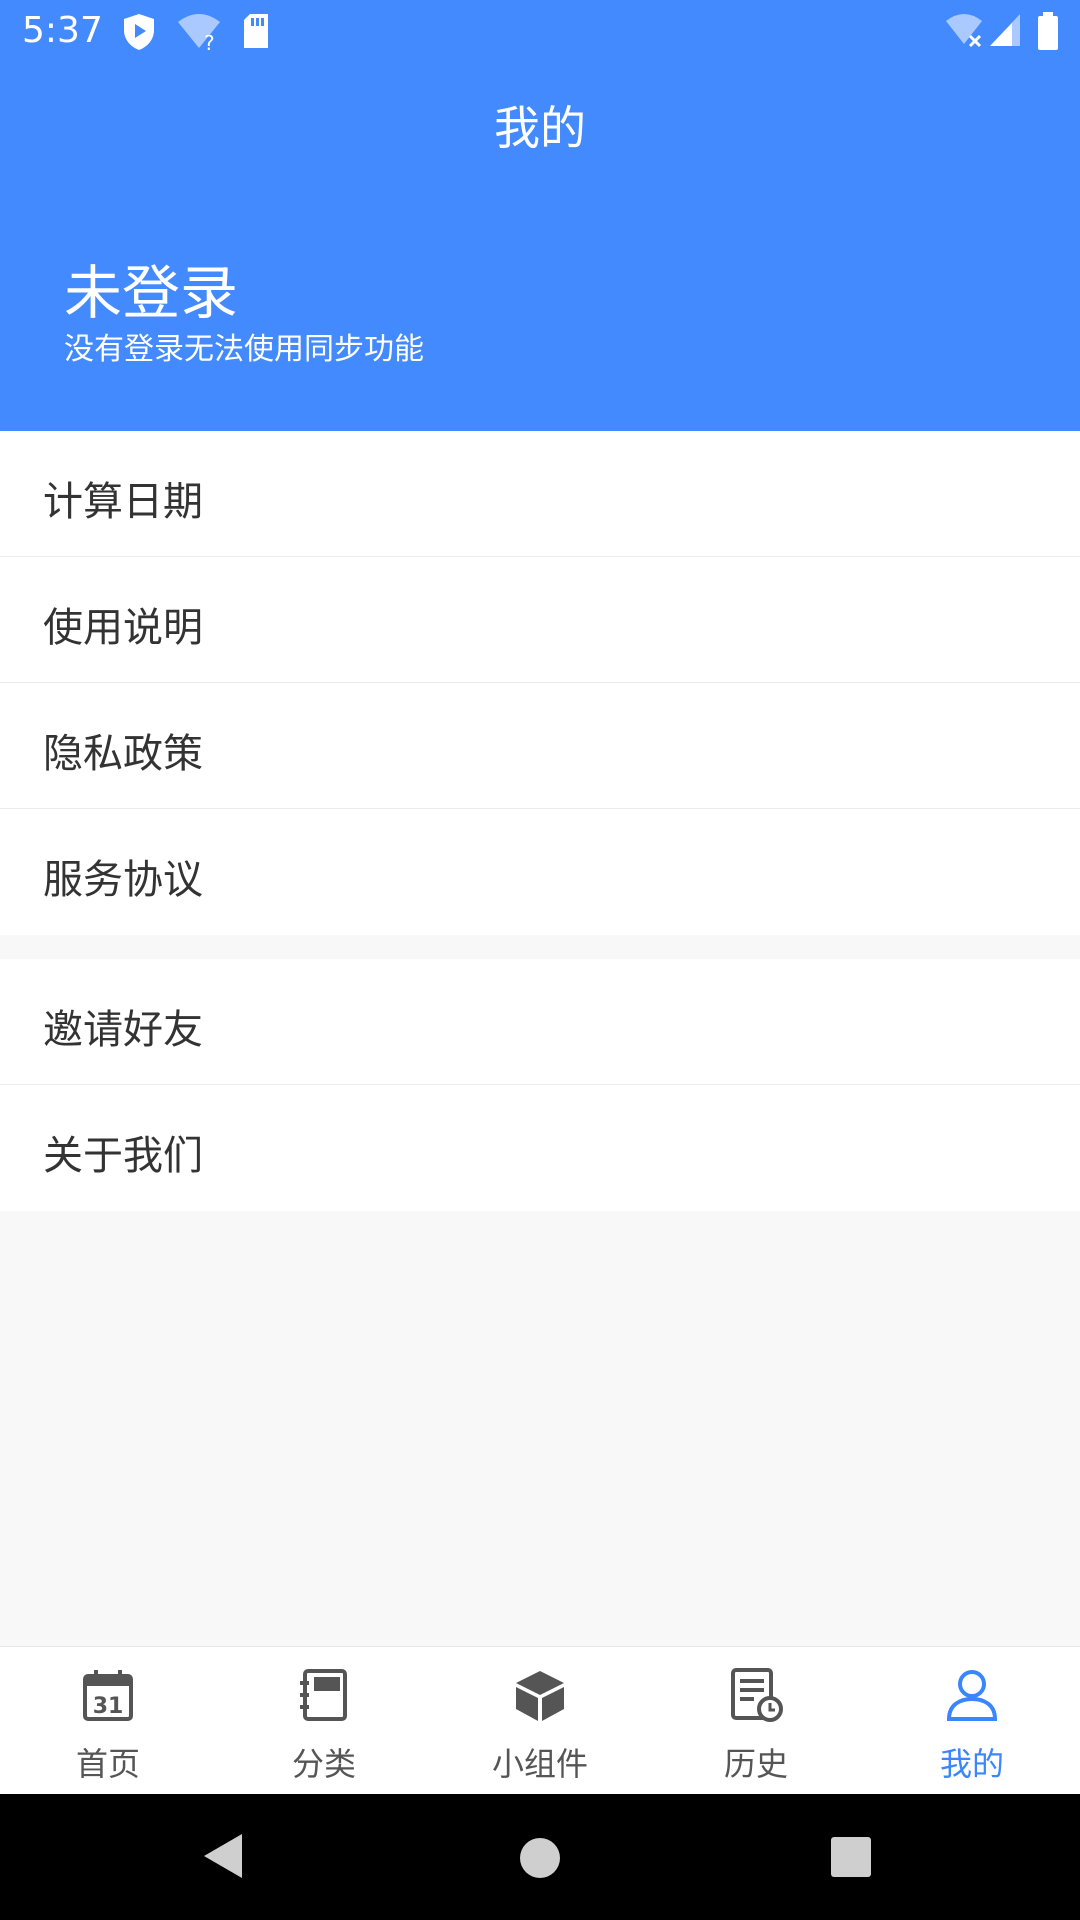 The width and height of the screenshot is (1080, 1920). Describe the element at coordinates (971, 1764) in the screenshot. I see `tab-label: 我的` at that location.